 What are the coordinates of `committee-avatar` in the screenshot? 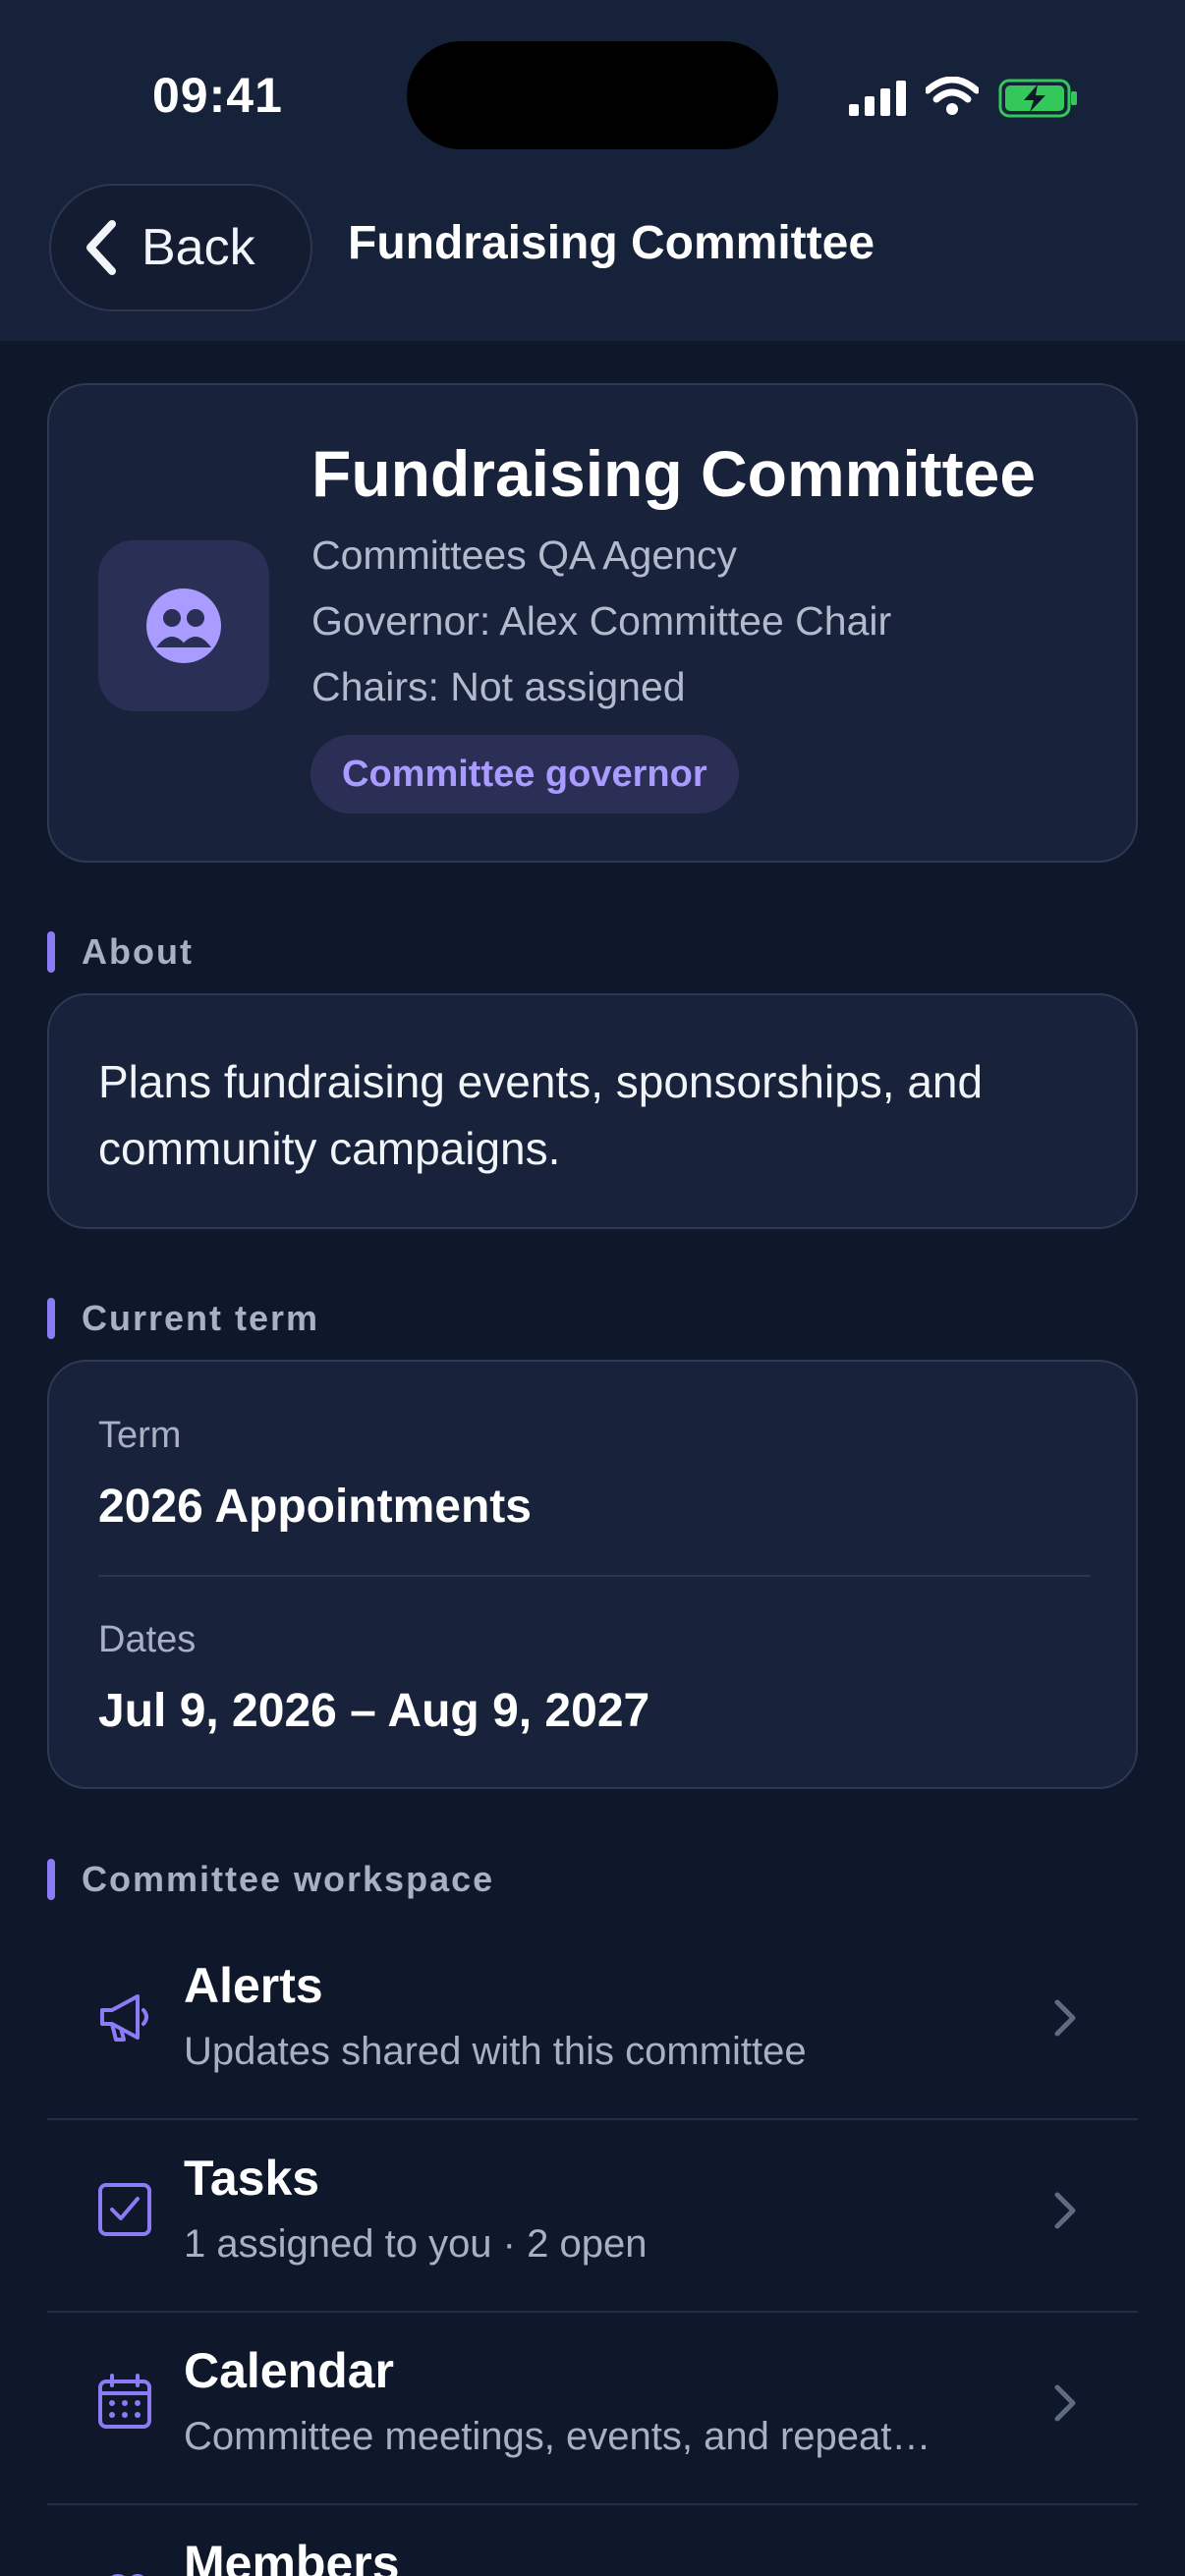 It's located at (184, 625).